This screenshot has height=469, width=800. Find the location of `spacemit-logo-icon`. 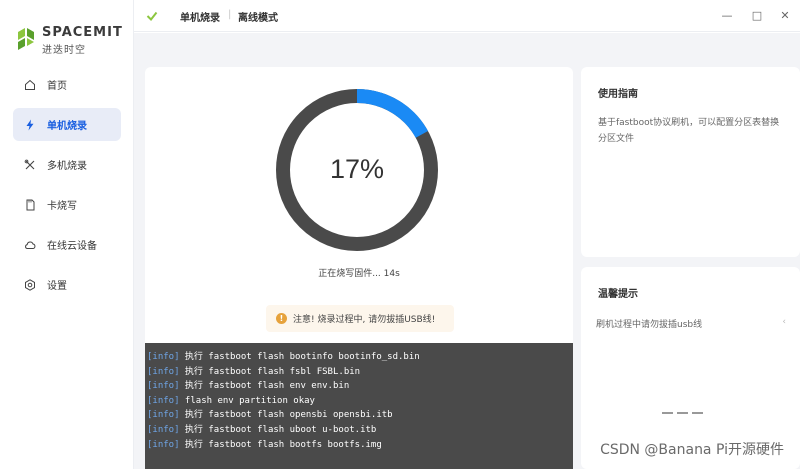

spacemit-logo-icon is located at coordinates (26, 39).